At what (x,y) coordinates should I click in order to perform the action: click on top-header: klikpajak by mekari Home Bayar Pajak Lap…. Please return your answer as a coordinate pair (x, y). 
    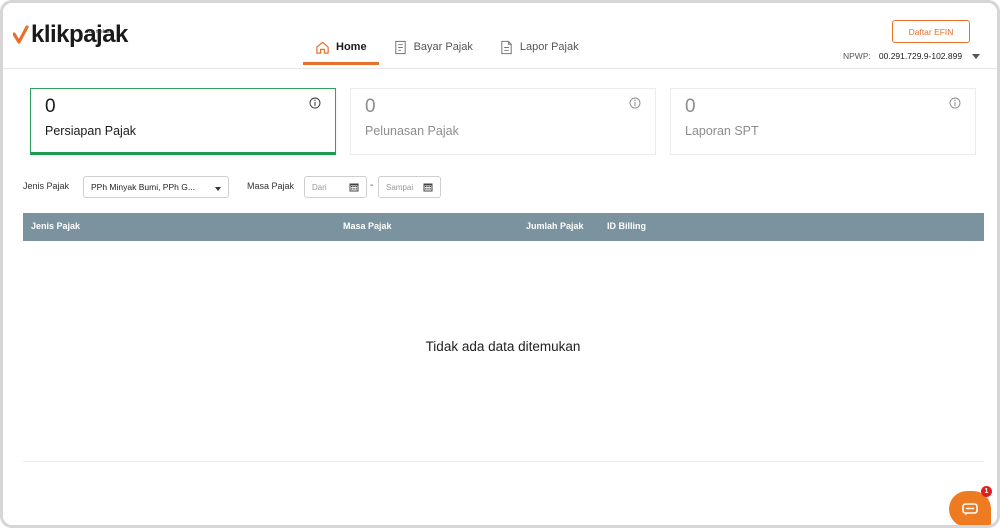
    Looking at the image, I should click on (500, 36).